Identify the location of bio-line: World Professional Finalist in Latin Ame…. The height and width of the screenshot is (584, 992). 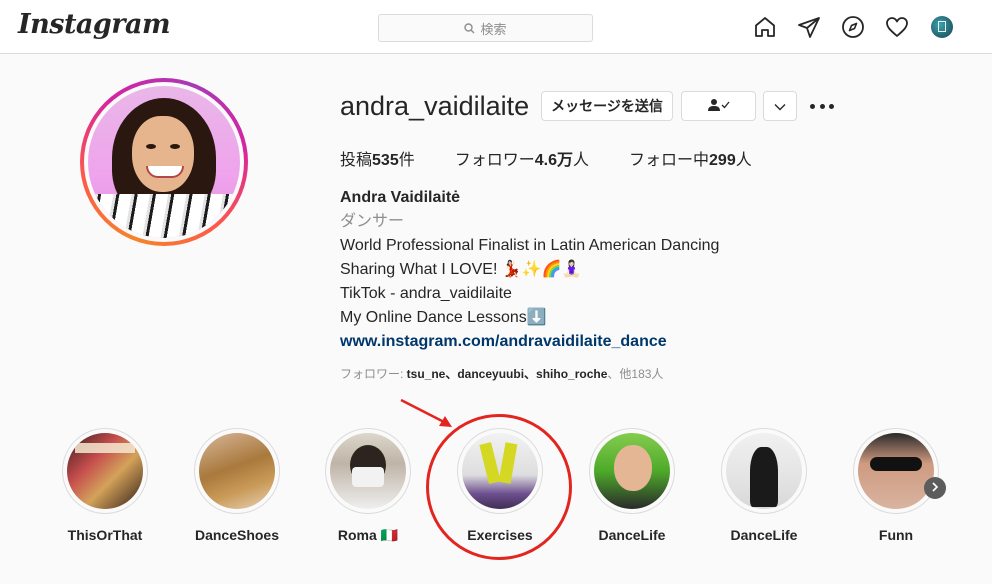
(530, 245).